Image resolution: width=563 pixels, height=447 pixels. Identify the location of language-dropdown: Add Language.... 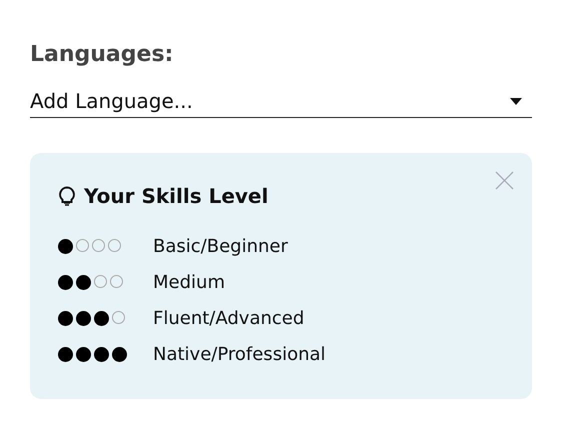
(281, 103).